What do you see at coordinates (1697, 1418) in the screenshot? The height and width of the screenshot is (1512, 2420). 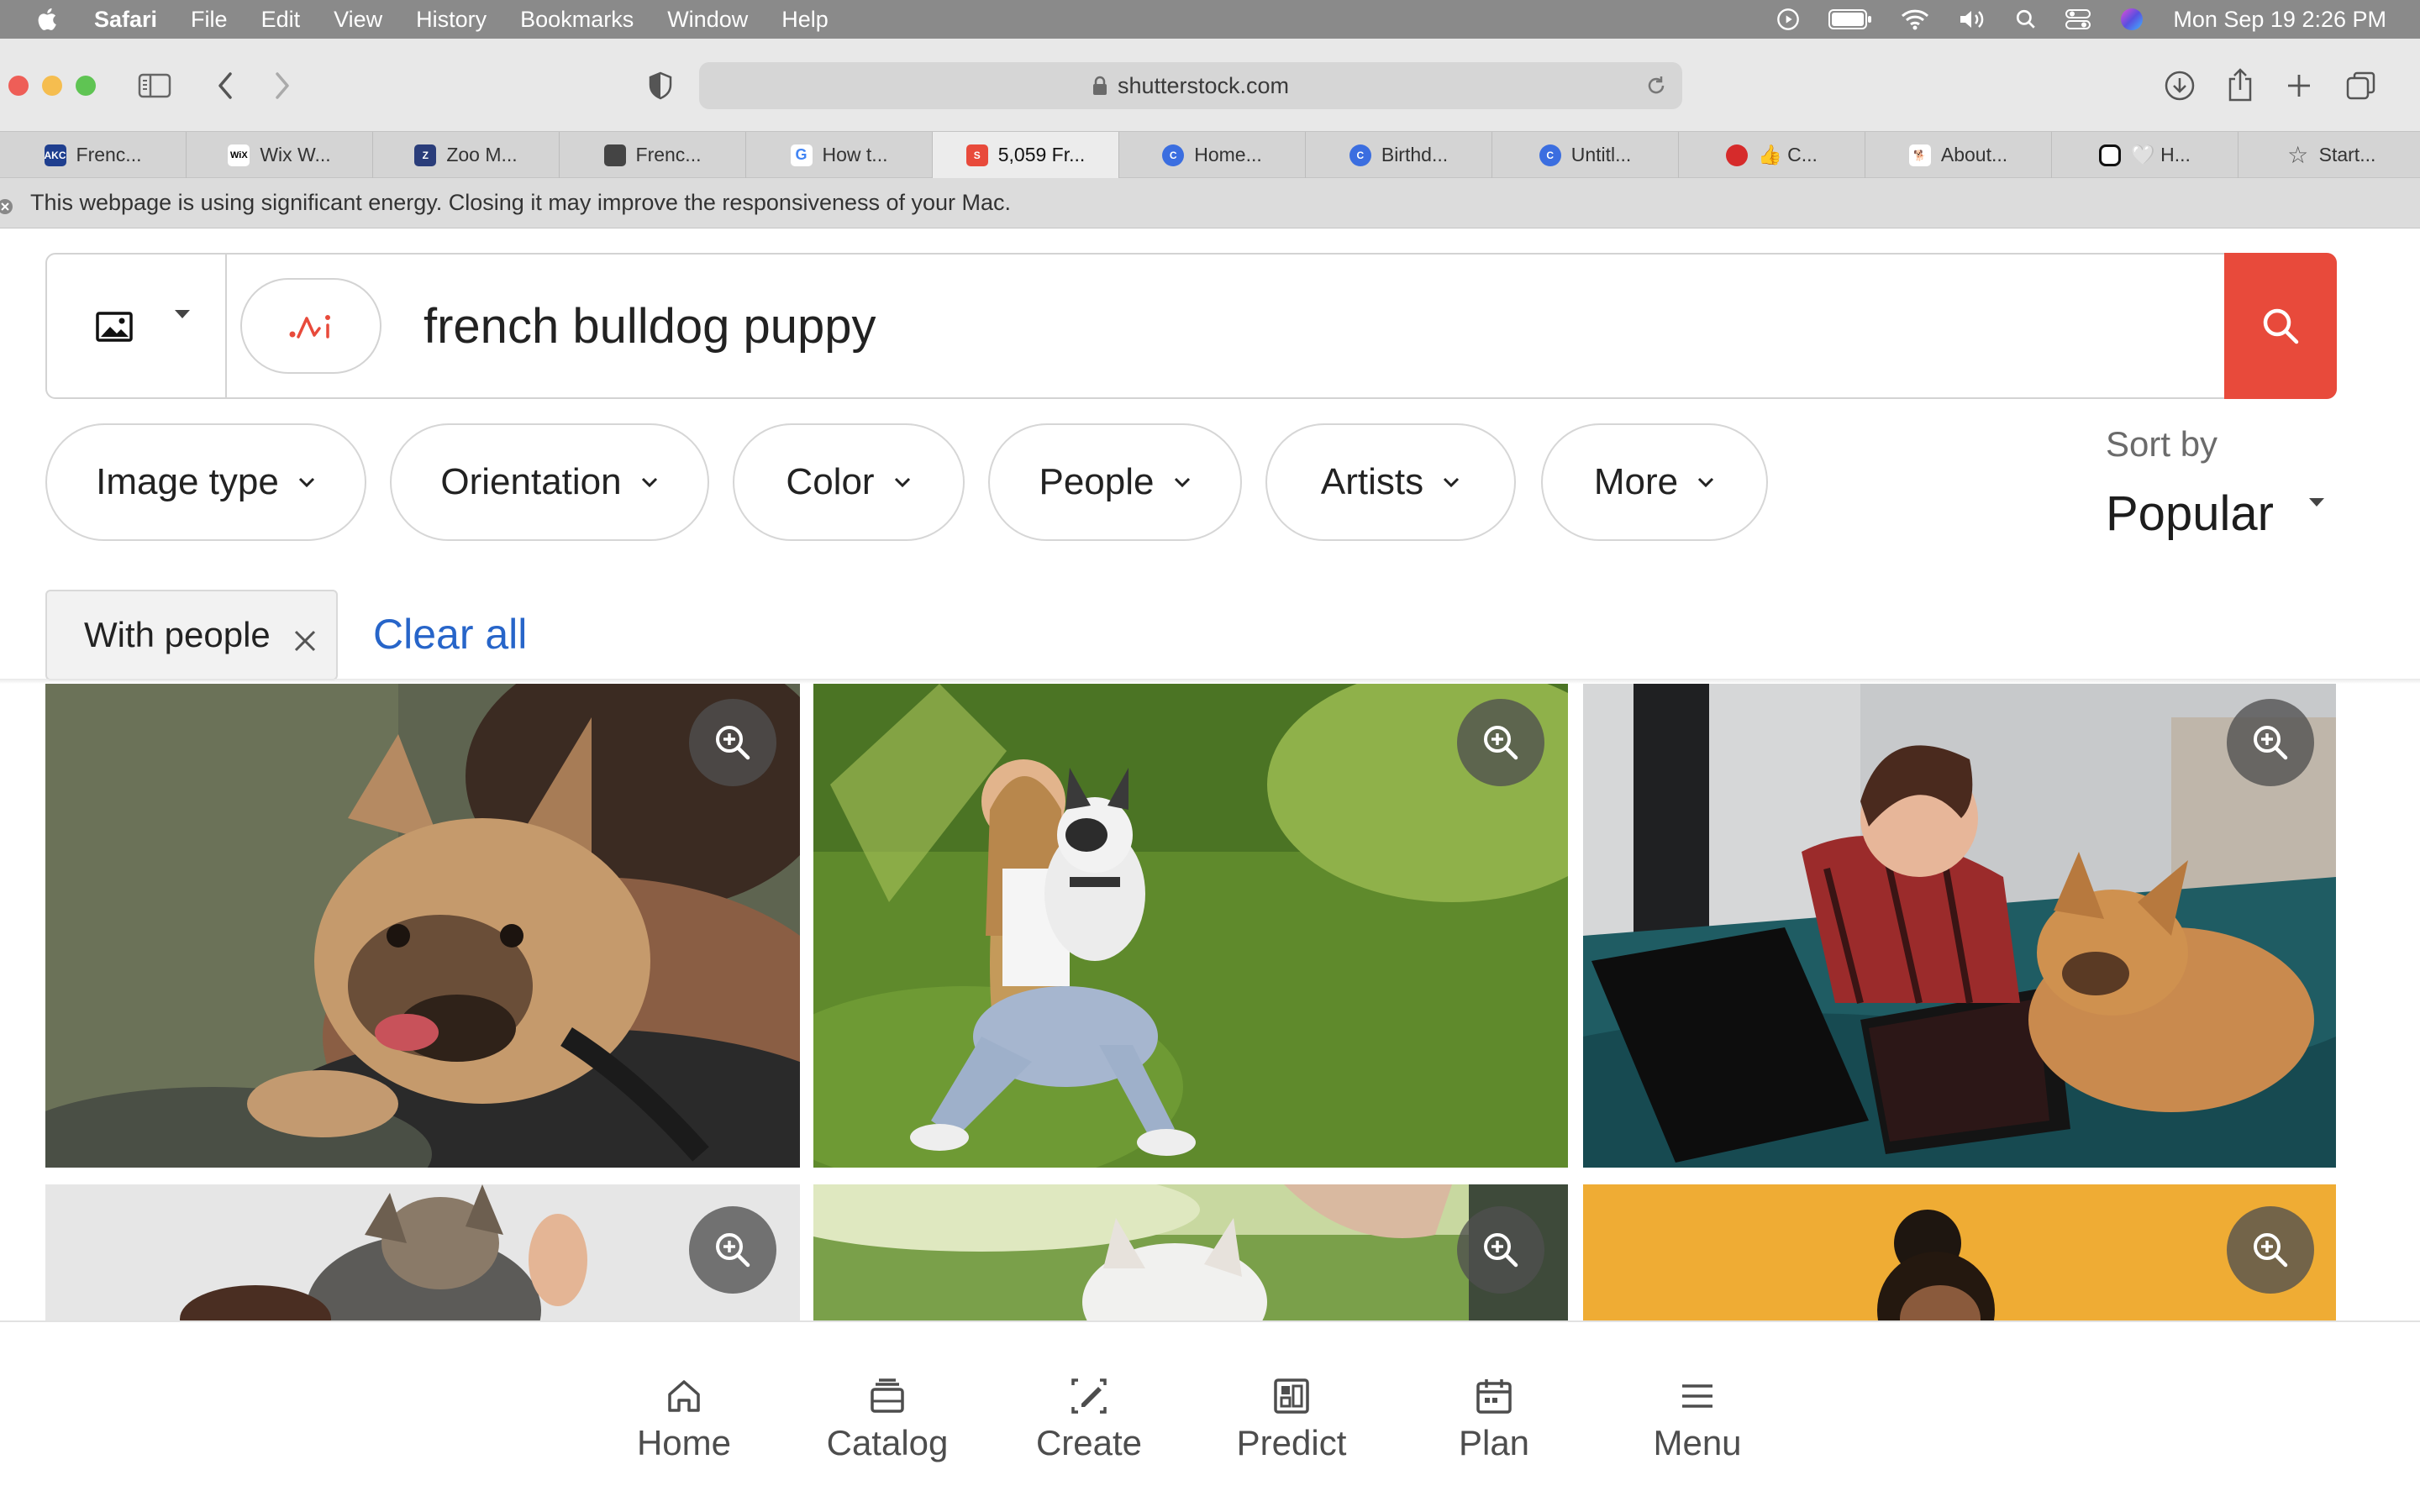 I see `nav-menu: Menu` at bounding box center [1697, 1418].